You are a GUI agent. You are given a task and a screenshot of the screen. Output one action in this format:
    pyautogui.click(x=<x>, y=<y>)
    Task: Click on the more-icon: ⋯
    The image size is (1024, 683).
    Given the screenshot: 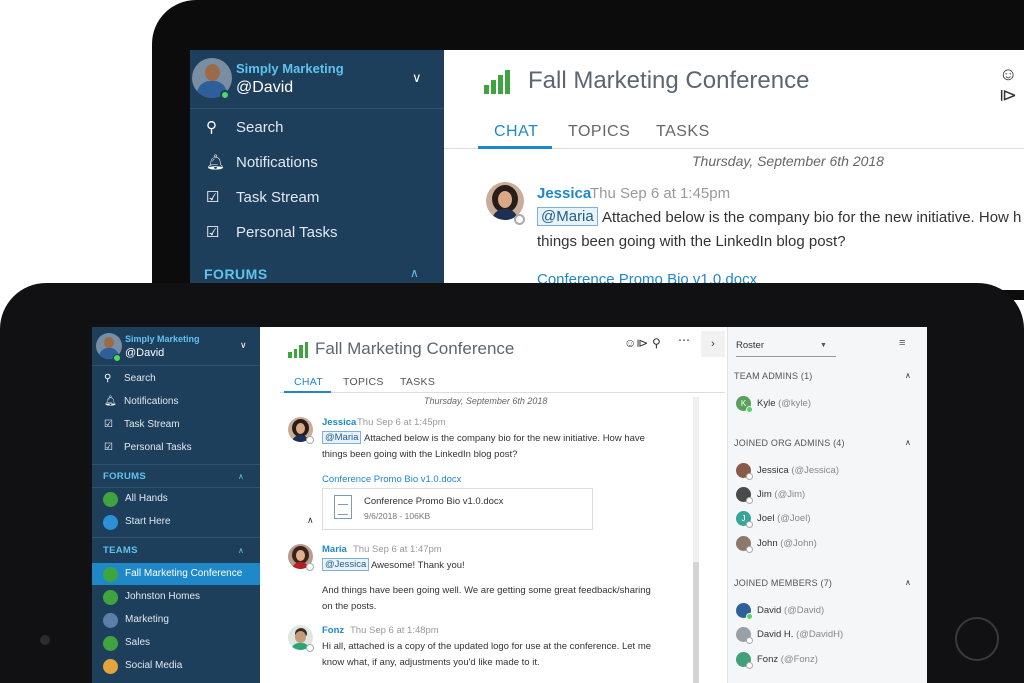 What is the action you would take?
    pyautogui.click(x=684, y=340)
    